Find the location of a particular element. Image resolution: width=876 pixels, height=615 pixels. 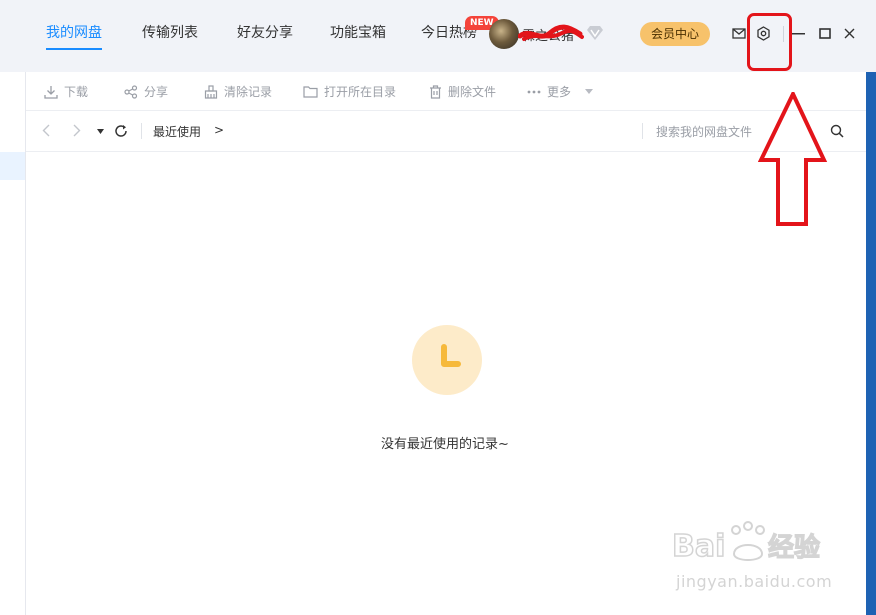

maximize-icon is located at coordinates (825, 33).